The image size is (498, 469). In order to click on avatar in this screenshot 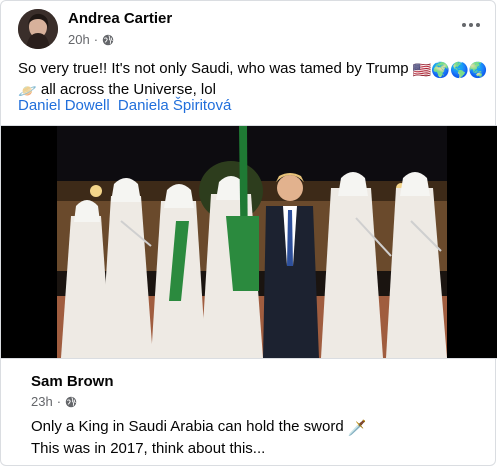, I will do `click(38, 29)`.